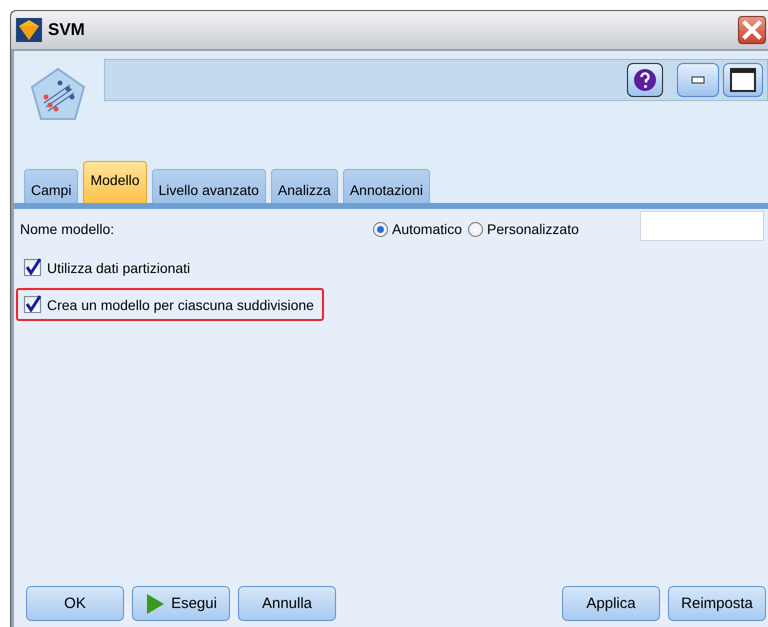  What do you see at coordinates (386, 186) in the screenshot?
I see `tab: Annotazioni` at bounding box center [386, 186].